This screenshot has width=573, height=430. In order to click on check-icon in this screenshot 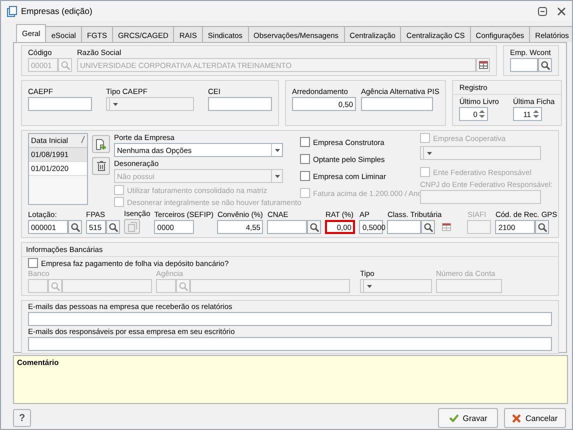, I will do `click(453, 418)`.